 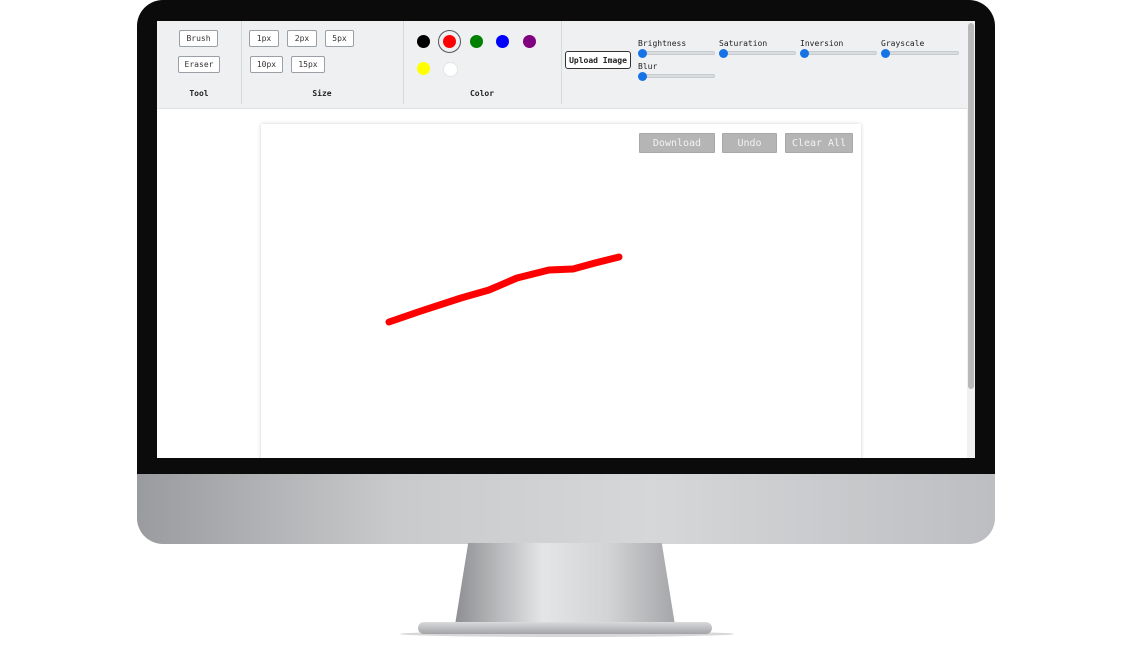 I want to click on color-swatch-black, so click(x=423, y=41).